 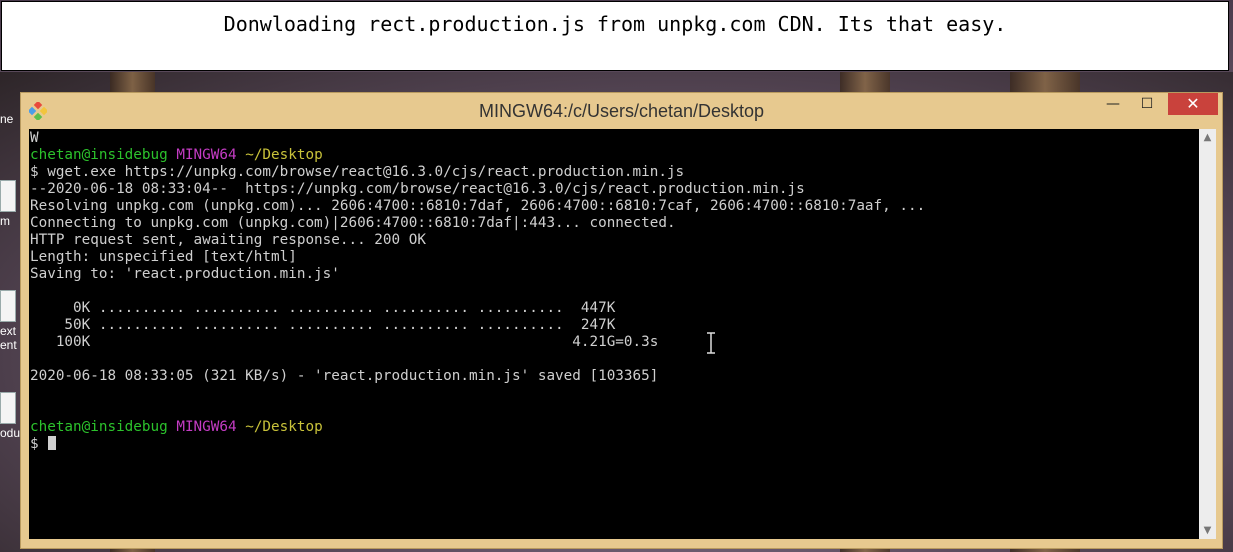 What do you see at coordinates (711, 343) in the screenshot?
I see `ibeam-cursor-icon` at bounding box center [711, 343].